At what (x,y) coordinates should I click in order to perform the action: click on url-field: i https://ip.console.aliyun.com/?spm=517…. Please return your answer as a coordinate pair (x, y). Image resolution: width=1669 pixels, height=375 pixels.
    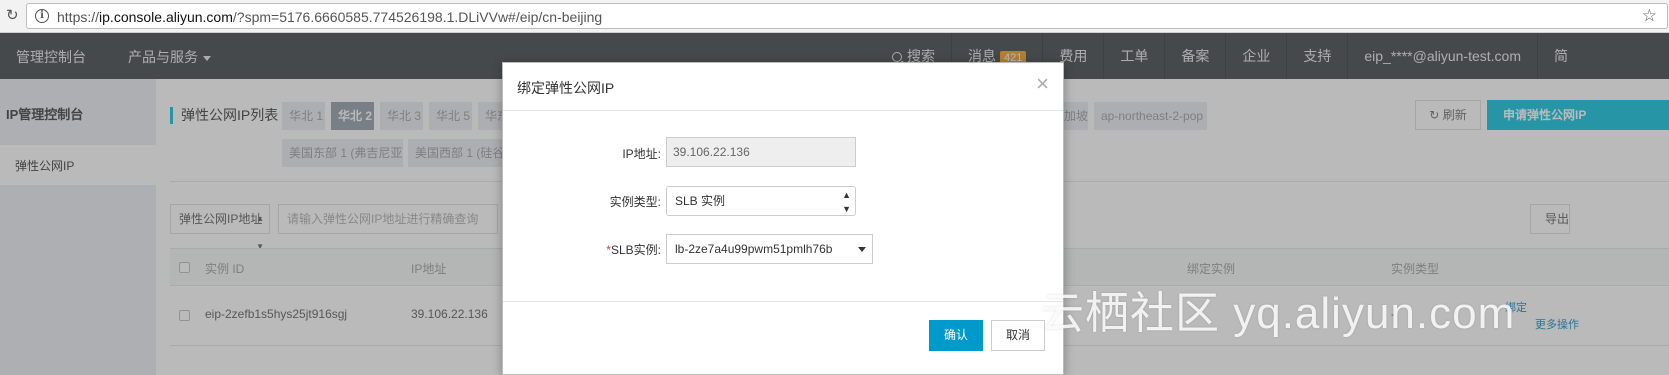
    Looking at the image, I should click on (847, 16).